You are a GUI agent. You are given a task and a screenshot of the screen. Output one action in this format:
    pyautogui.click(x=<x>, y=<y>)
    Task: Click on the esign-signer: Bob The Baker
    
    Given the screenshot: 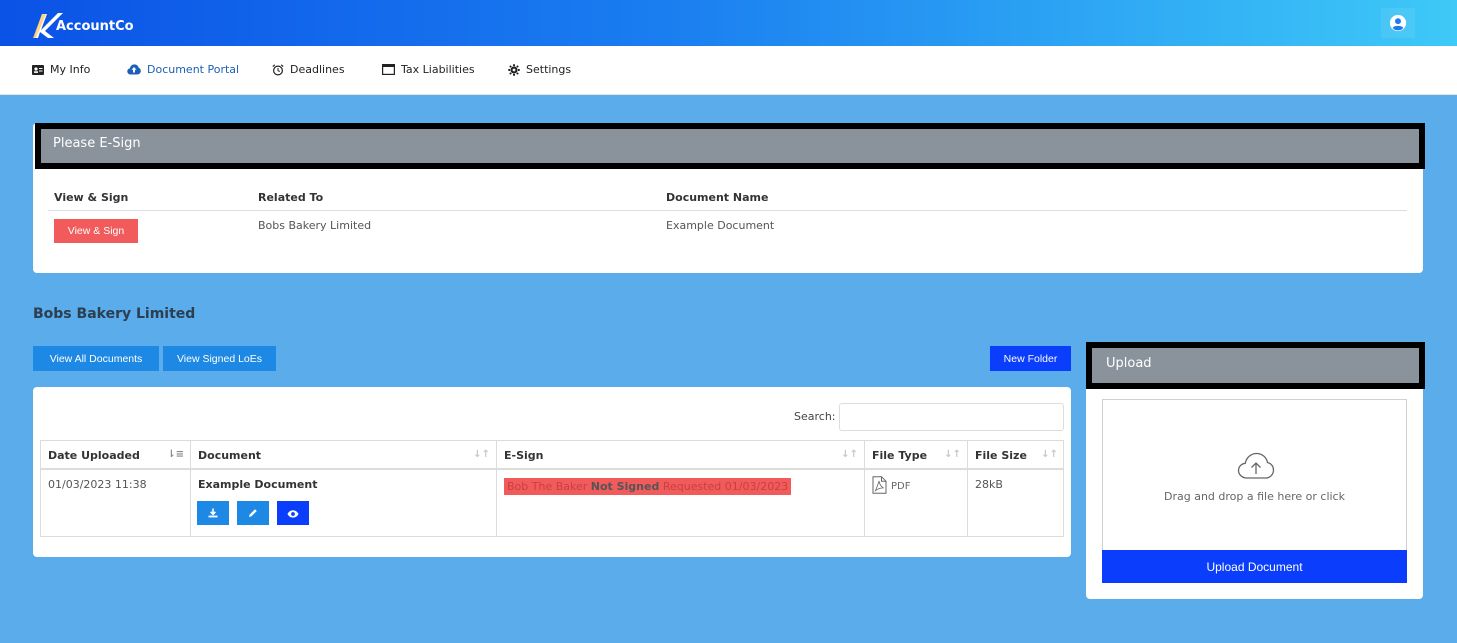 What is the action you would take?
    pyautogui.click(x=547, y=486)
    